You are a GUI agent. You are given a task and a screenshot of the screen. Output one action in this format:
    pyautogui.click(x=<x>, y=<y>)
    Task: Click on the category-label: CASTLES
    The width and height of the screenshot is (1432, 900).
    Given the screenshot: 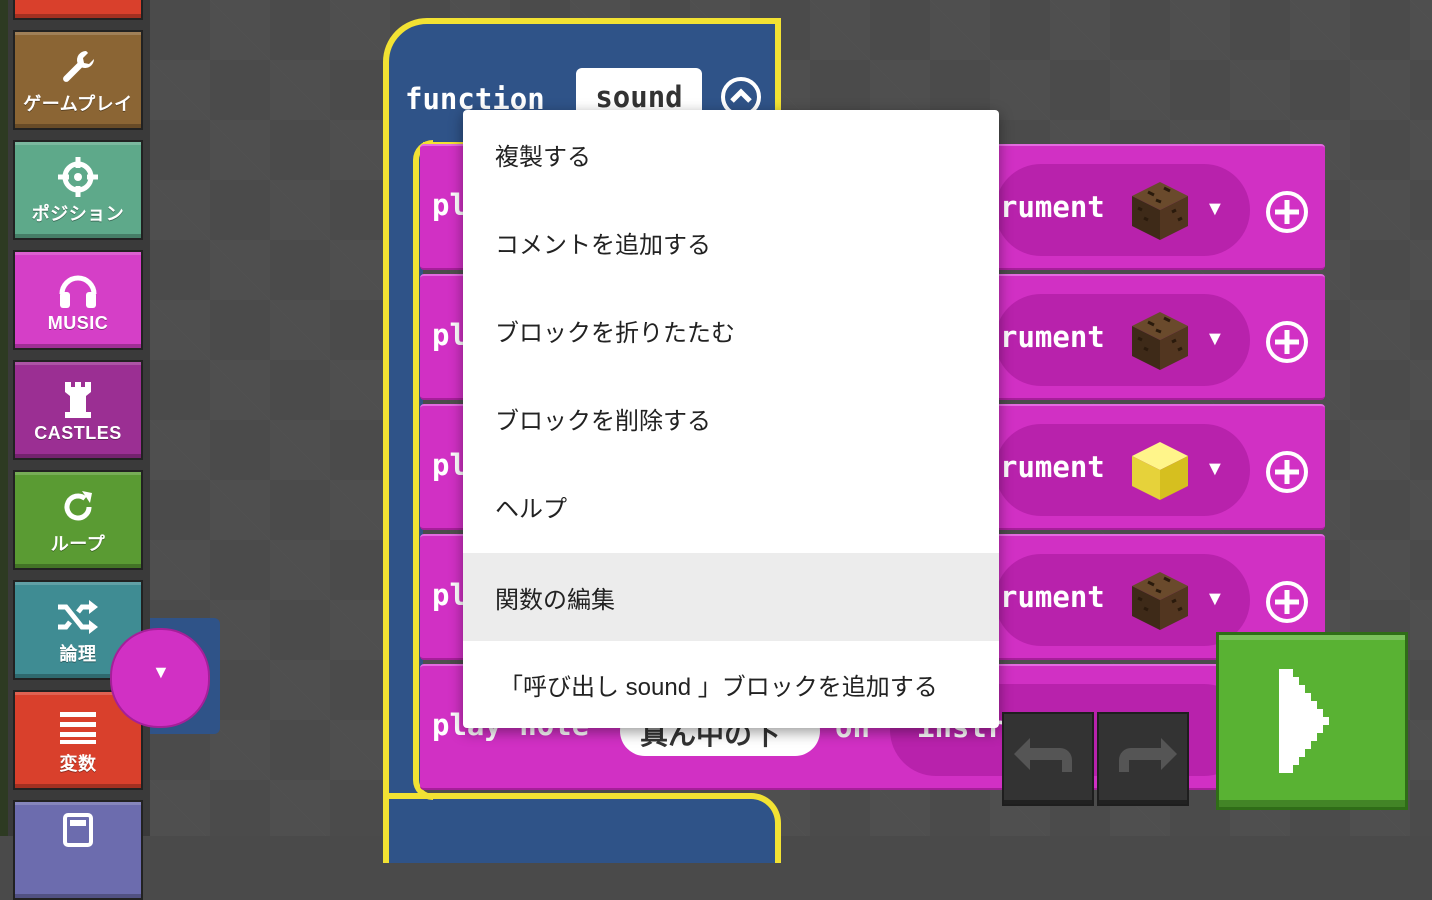 What is the action you would take?
    pyautogui.click(x=78, y=432)
    